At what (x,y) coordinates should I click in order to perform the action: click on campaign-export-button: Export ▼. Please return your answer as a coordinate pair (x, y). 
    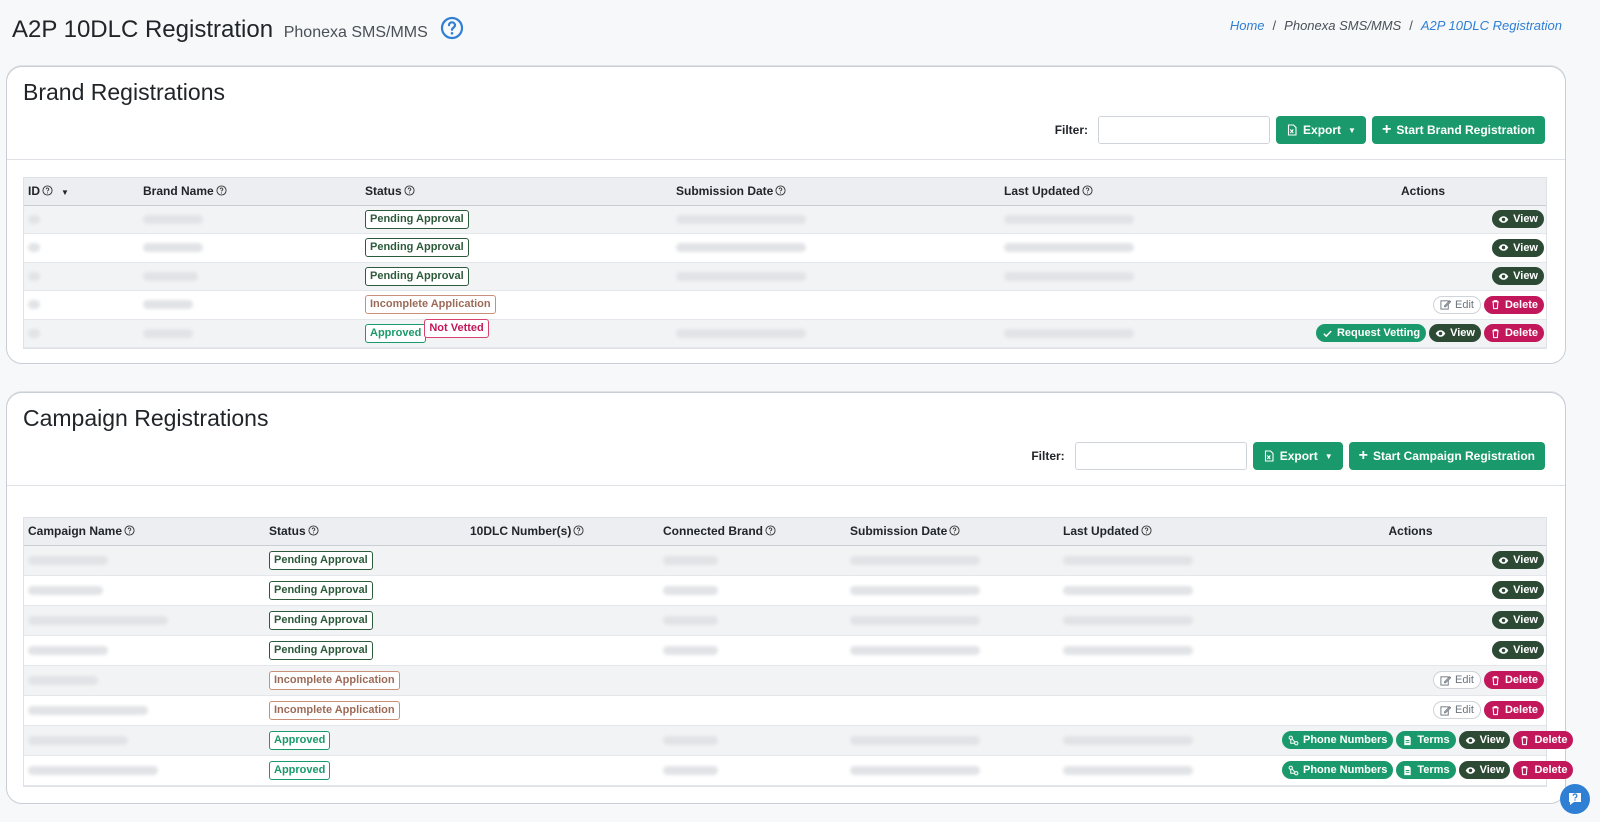
    Looking at the image, I should click on (1297, 456).